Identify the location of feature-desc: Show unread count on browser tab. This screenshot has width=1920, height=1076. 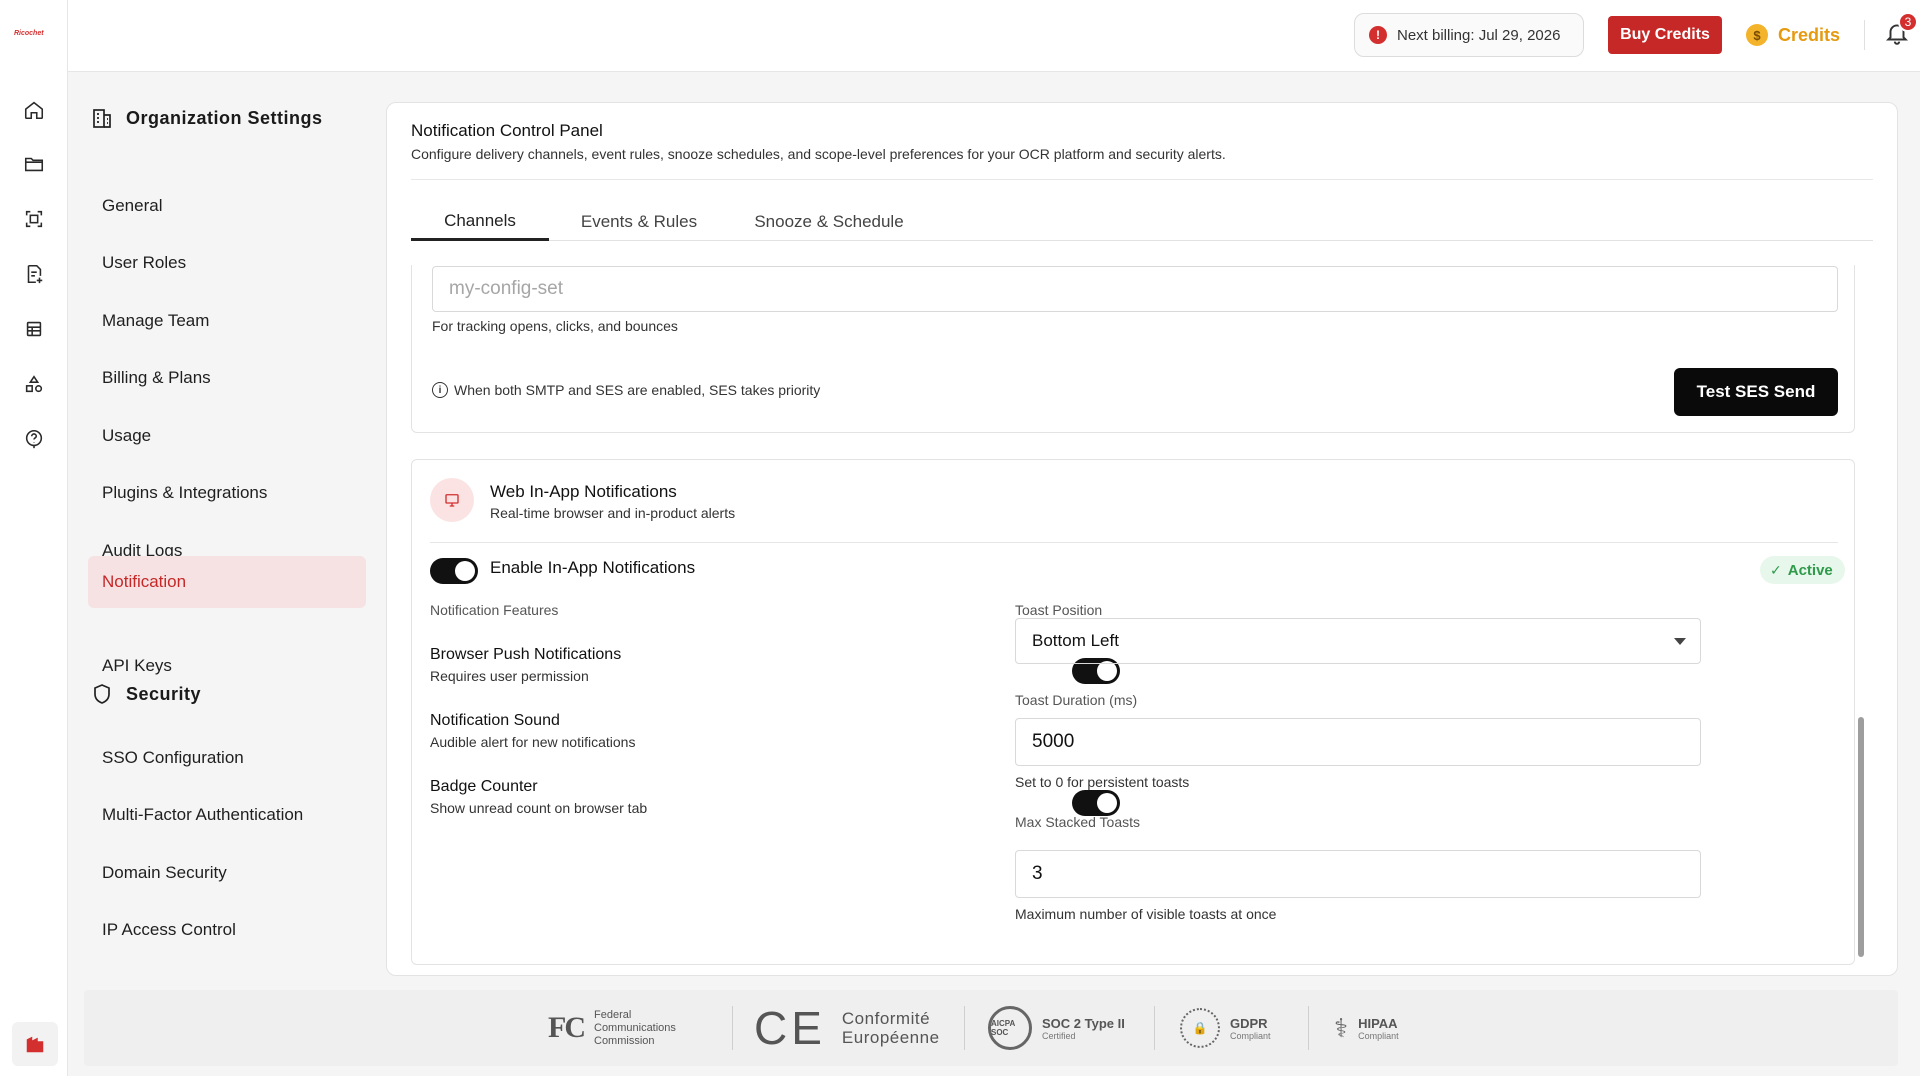
(539, 808).